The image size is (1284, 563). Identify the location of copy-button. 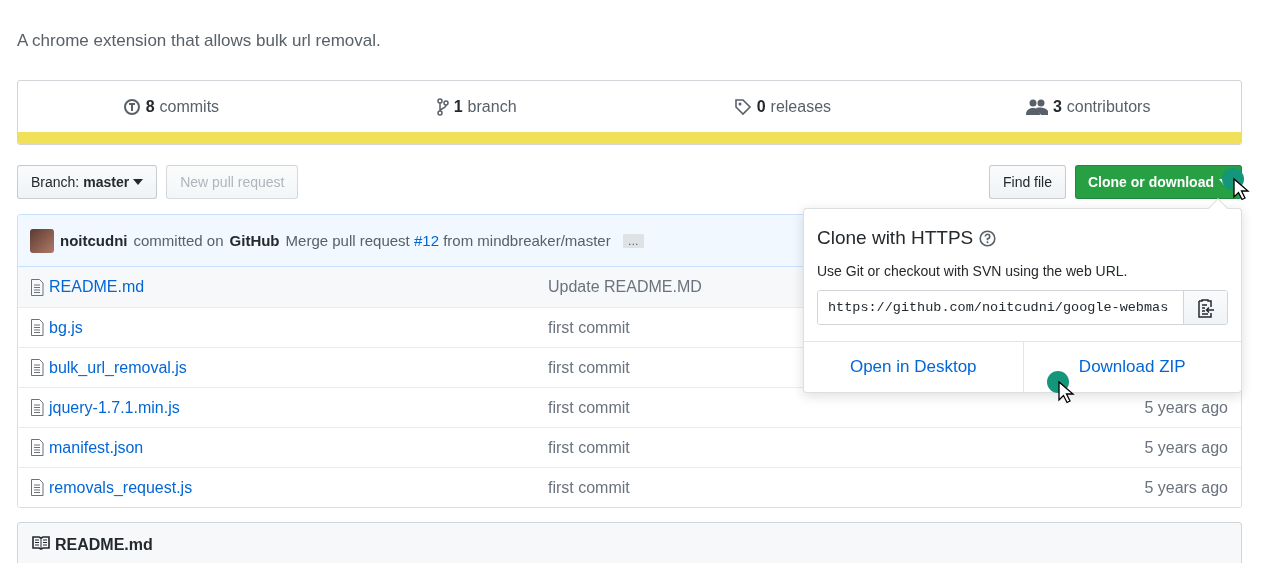
(1205, 307).